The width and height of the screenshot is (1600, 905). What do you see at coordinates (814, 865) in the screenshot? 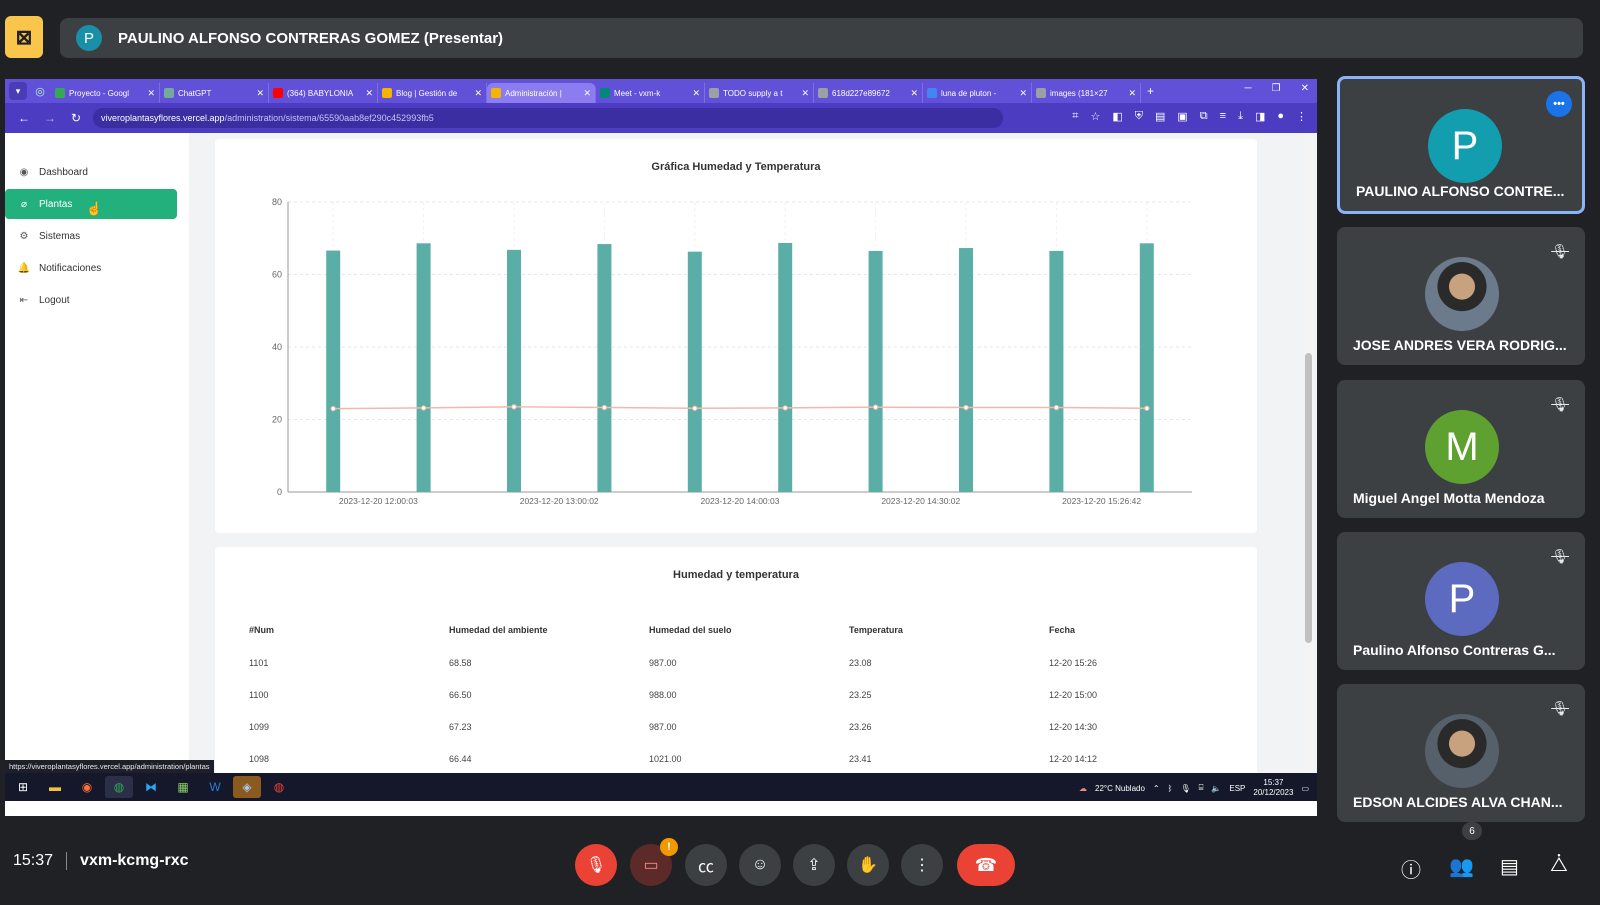
I see `present-screen-button: ⇪` at bounding box center [814, 865].